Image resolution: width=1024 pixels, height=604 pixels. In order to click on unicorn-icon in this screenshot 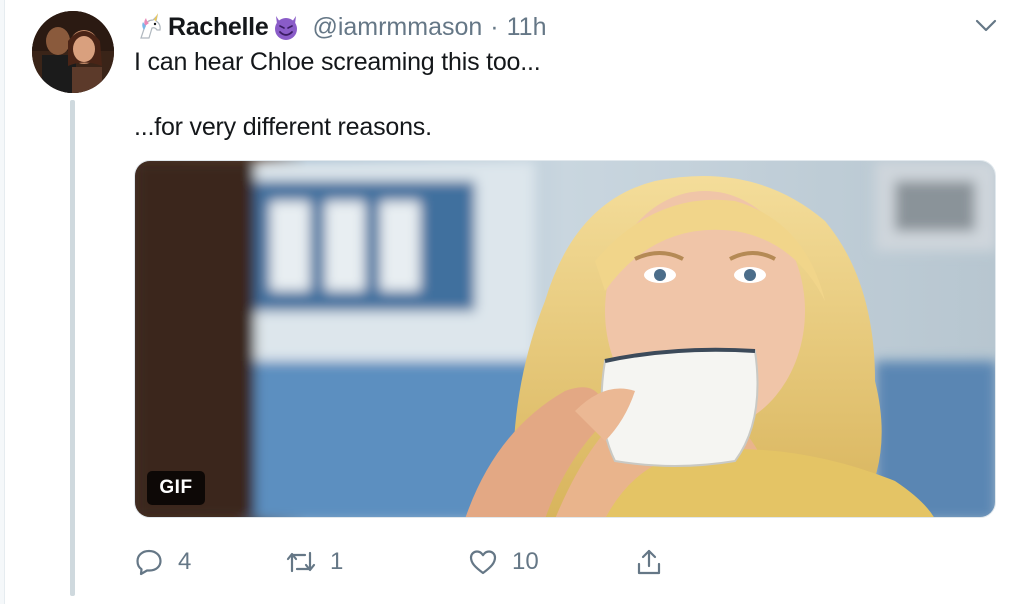, I will do `click(150, 27)`.